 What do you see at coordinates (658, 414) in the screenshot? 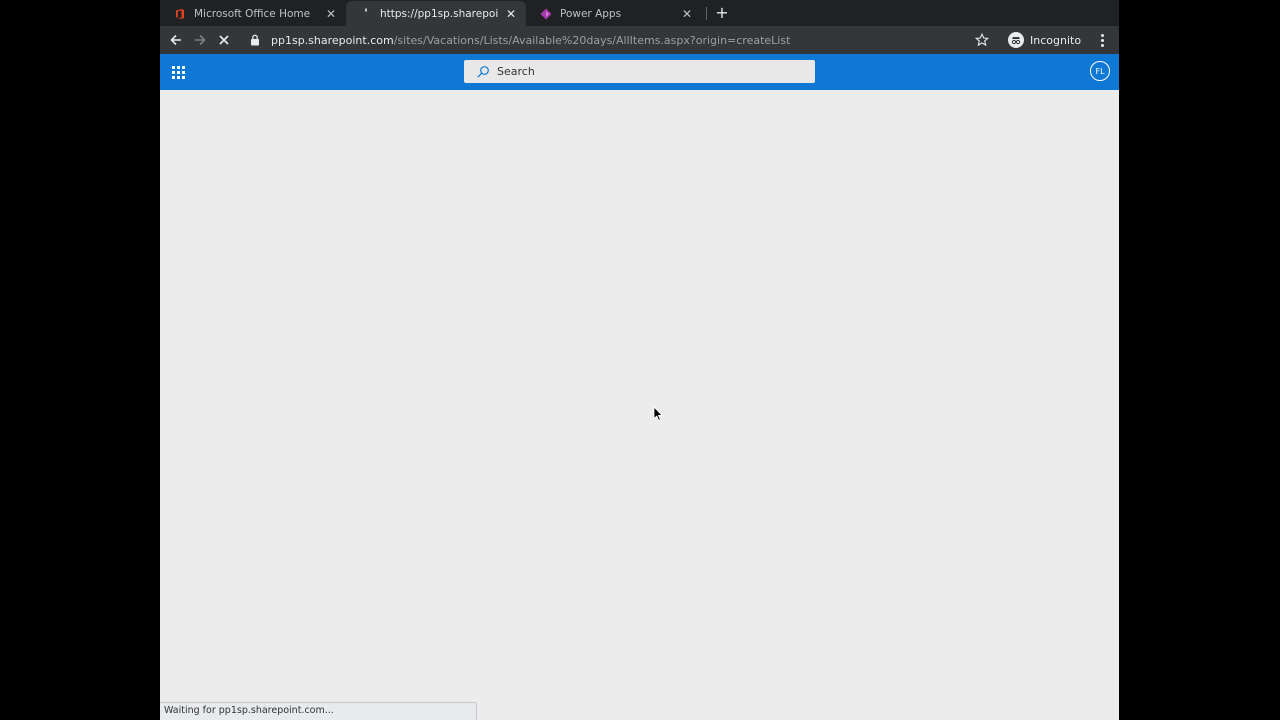
I see `mouse-cursor-icon` at bounding box center [658, 414].